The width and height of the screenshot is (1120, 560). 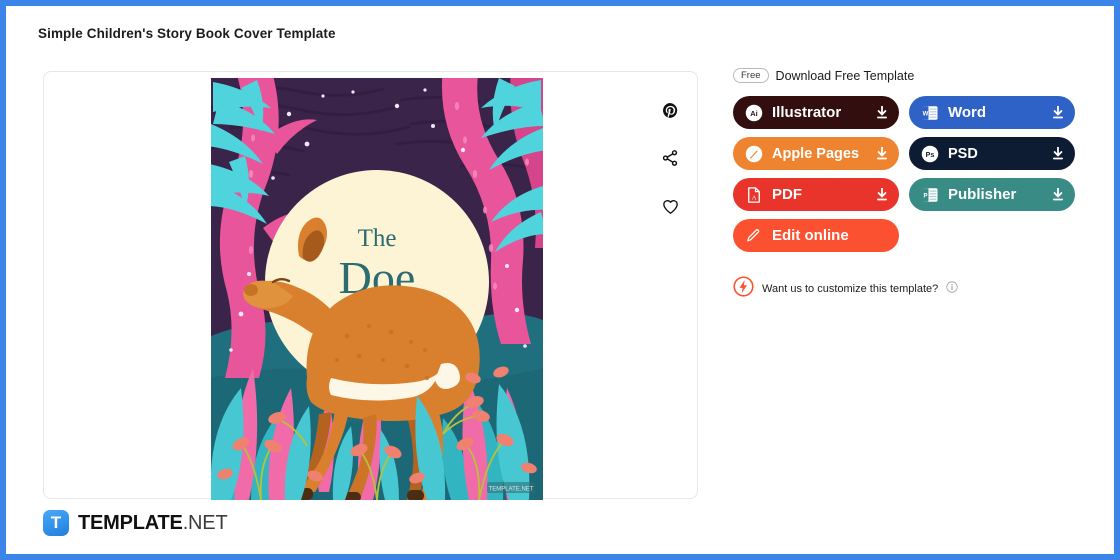 I want to click on customize-template-row: Want us to customize this template?, so click(x=913, y=289).